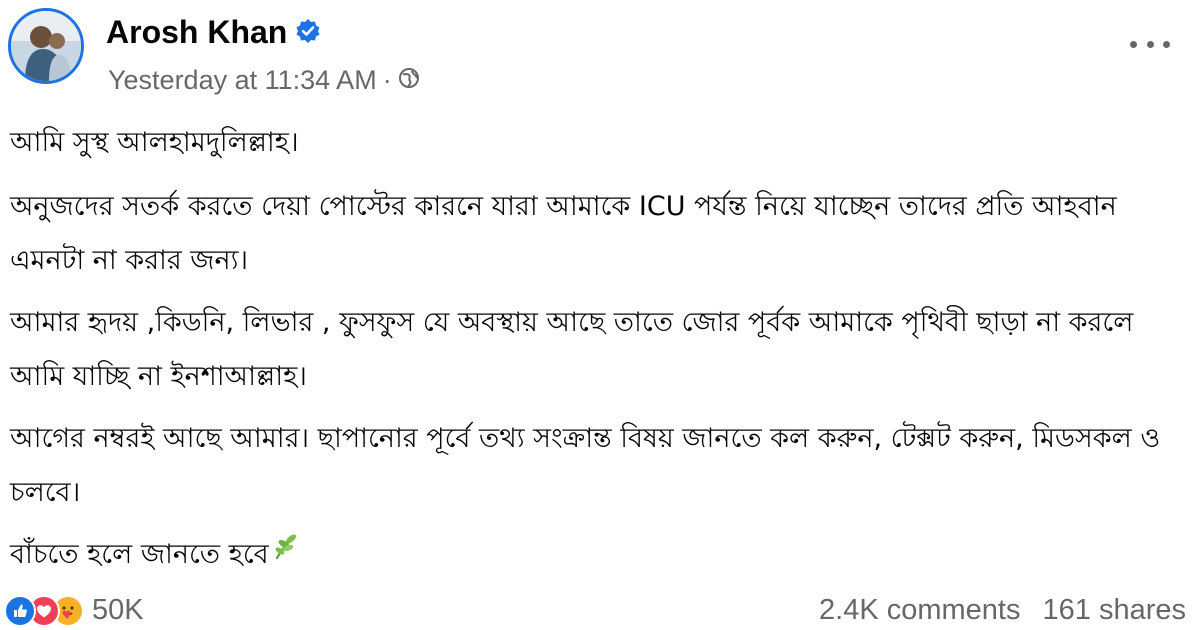  I want to click on comments-count: 2.4K comments, so click(919, 610).